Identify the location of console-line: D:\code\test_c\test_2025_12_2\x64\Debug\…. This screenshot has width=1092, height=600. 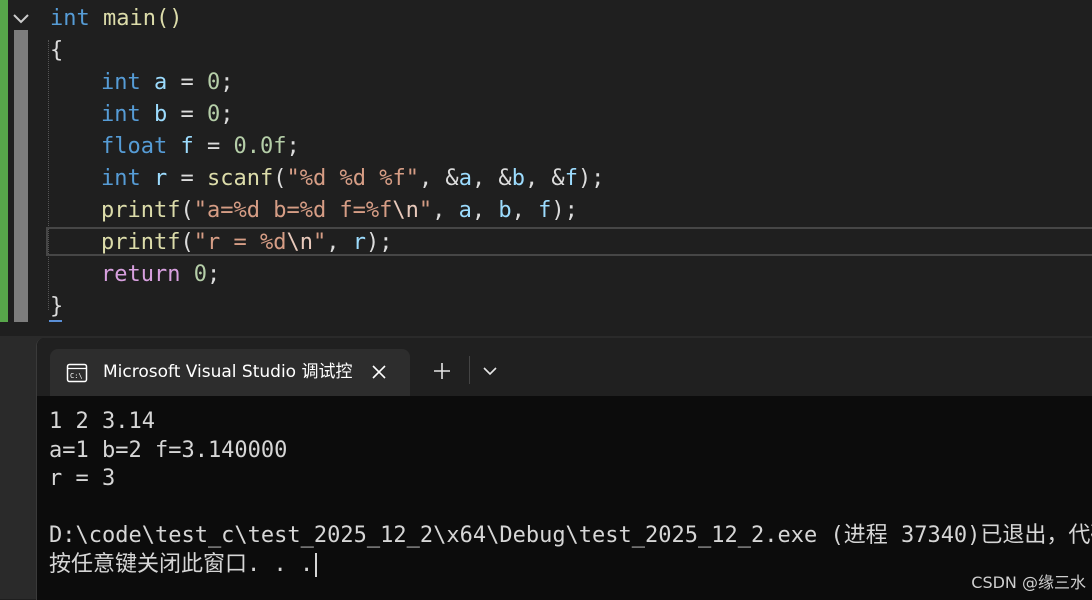
(570, 536).